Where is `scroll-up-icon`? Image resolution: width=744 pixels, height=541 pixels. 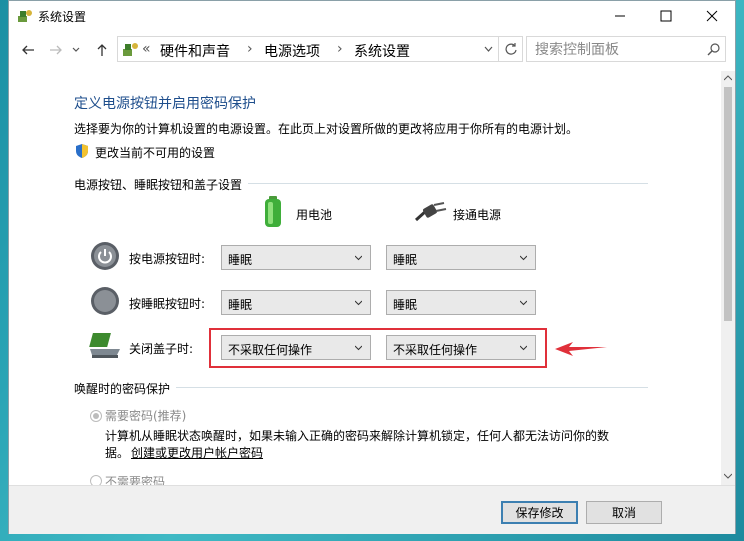 scroll-up-icon is located at coordinates (728, 78).